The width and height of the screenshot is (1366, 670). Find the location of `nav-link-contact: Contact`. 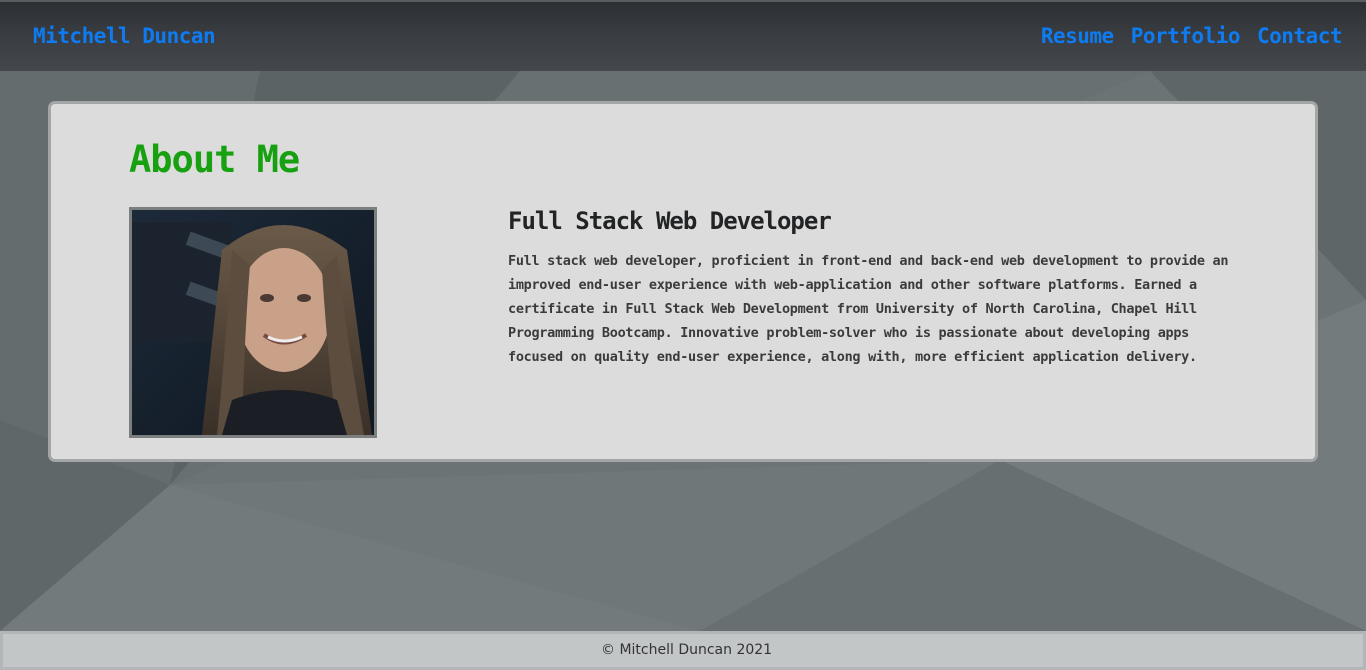

nav-link-contact: Contact is located at coordinates (1300, 36).